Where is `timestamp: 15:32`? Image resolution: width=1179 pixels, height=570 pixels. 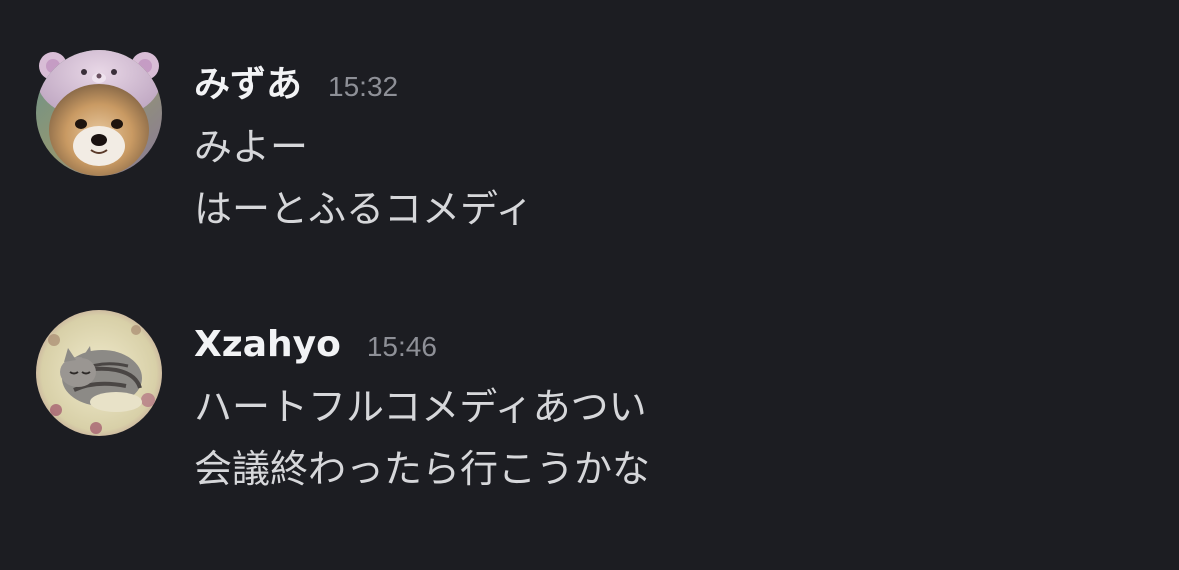
timestamp: 15:32 is located at coordinates (363, 86).